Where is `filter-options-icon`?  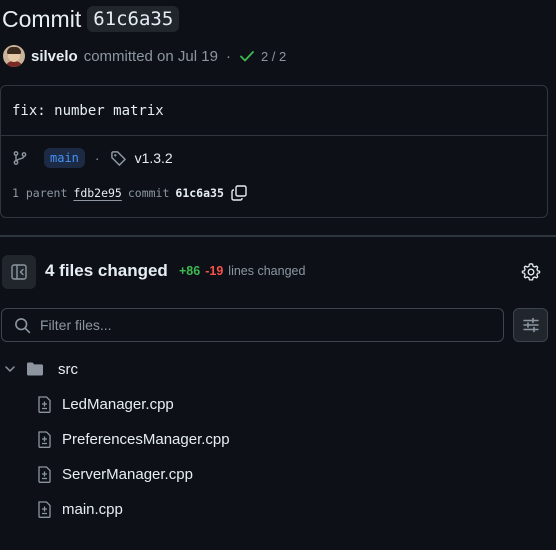
filter-options-icon is located at coordinates (530, 325).